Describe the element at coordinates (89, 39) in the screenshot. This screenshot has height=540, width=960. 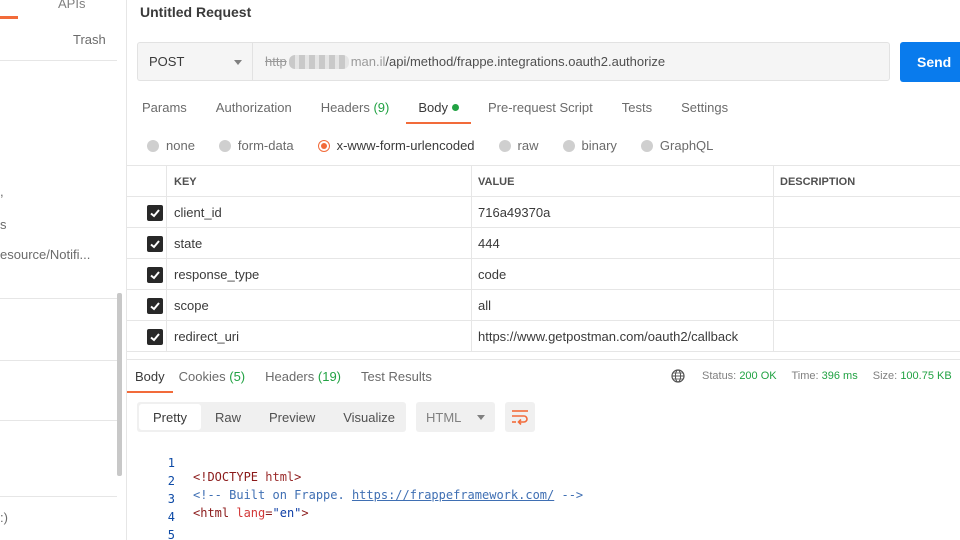
I see `sidebar-trash-link: Trash` at that location.